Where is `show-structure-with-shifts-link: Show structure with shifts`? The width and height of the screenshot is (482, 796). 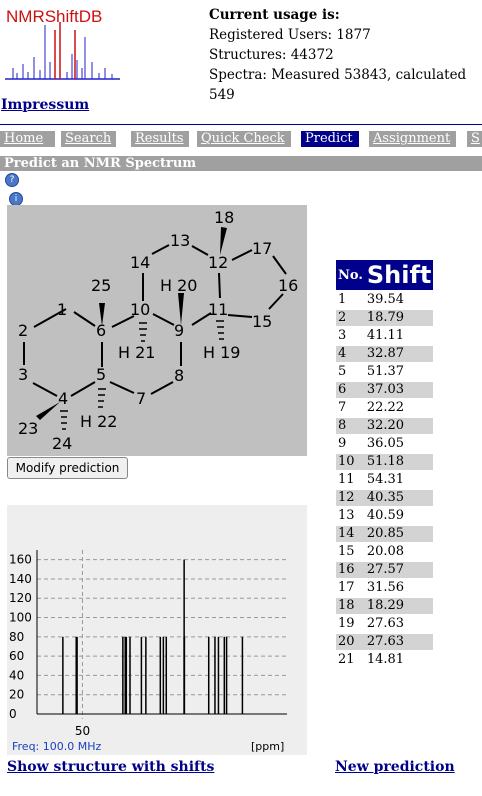
show-structure-with-shifts-link: Show structure with shifts is located at coordinates (110, 767).